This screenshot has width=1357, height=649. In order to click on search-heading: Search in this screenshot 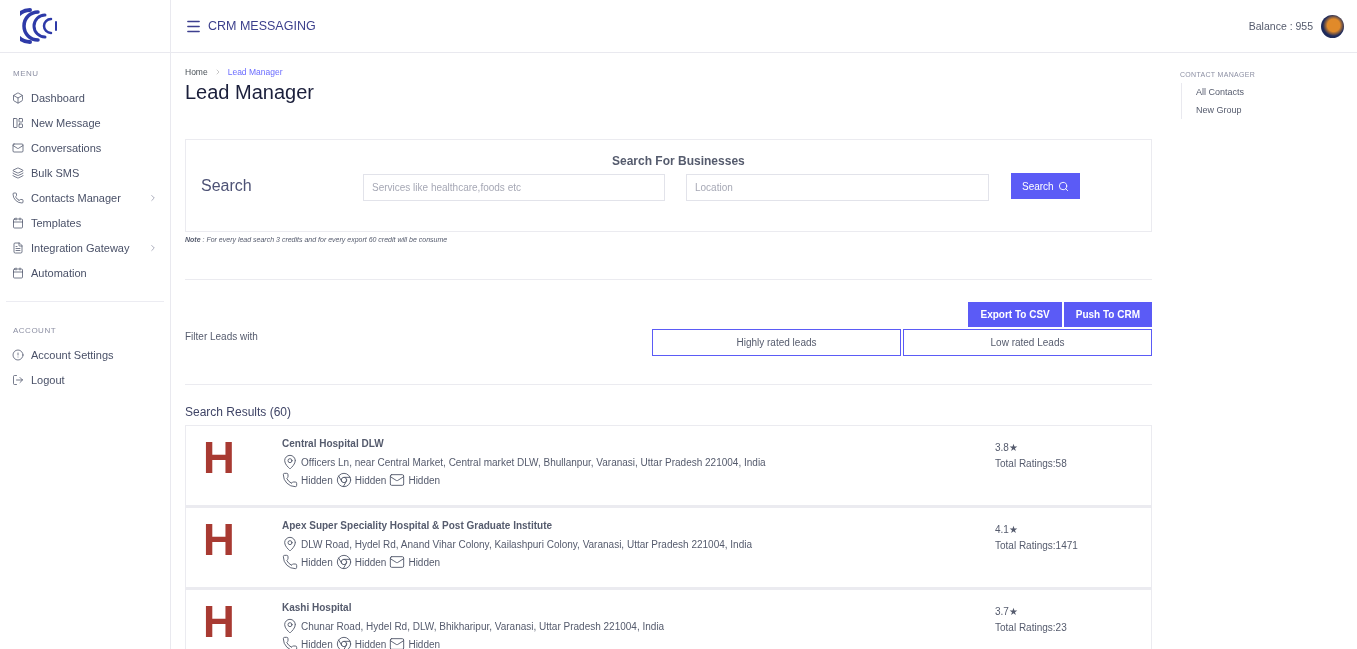, I will do `click(227, 185)`.